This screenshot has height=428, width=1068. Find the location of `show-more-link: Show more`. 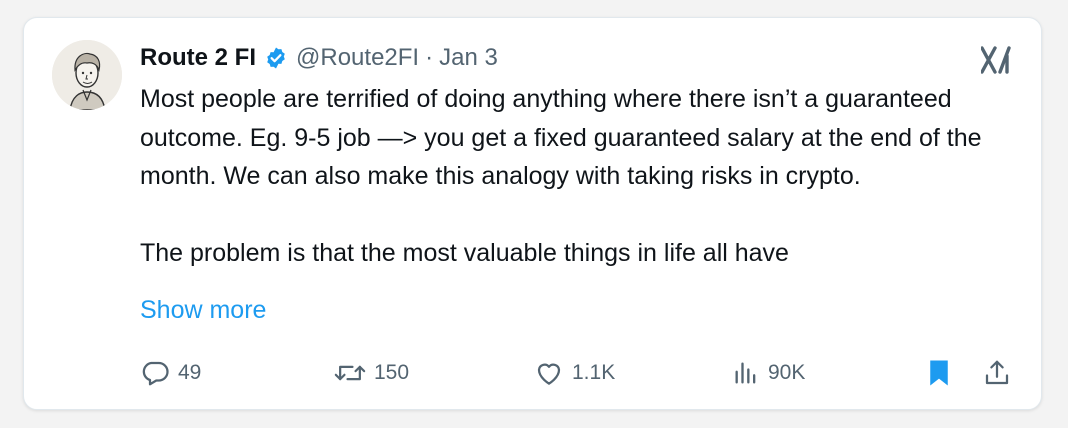

show-more-link: Show more is located at coordinates (203, 310).